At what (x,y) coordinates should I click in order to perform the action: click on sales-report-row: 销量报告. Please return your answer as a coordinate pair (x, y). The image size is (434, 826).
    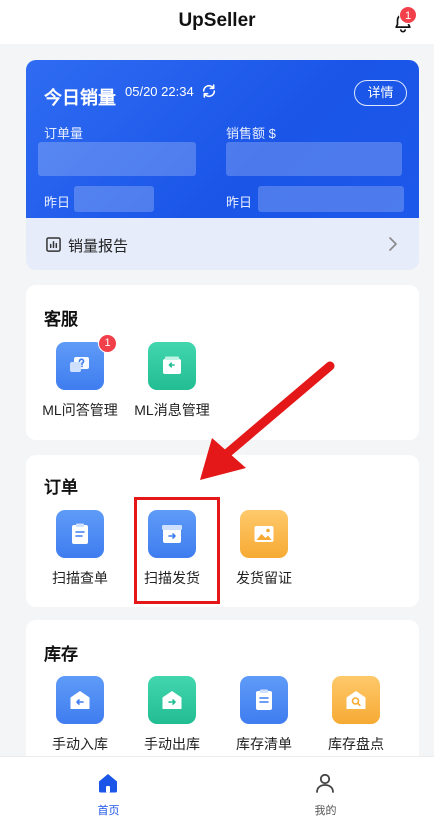
    Looking at the image, I should click on (222, 245).